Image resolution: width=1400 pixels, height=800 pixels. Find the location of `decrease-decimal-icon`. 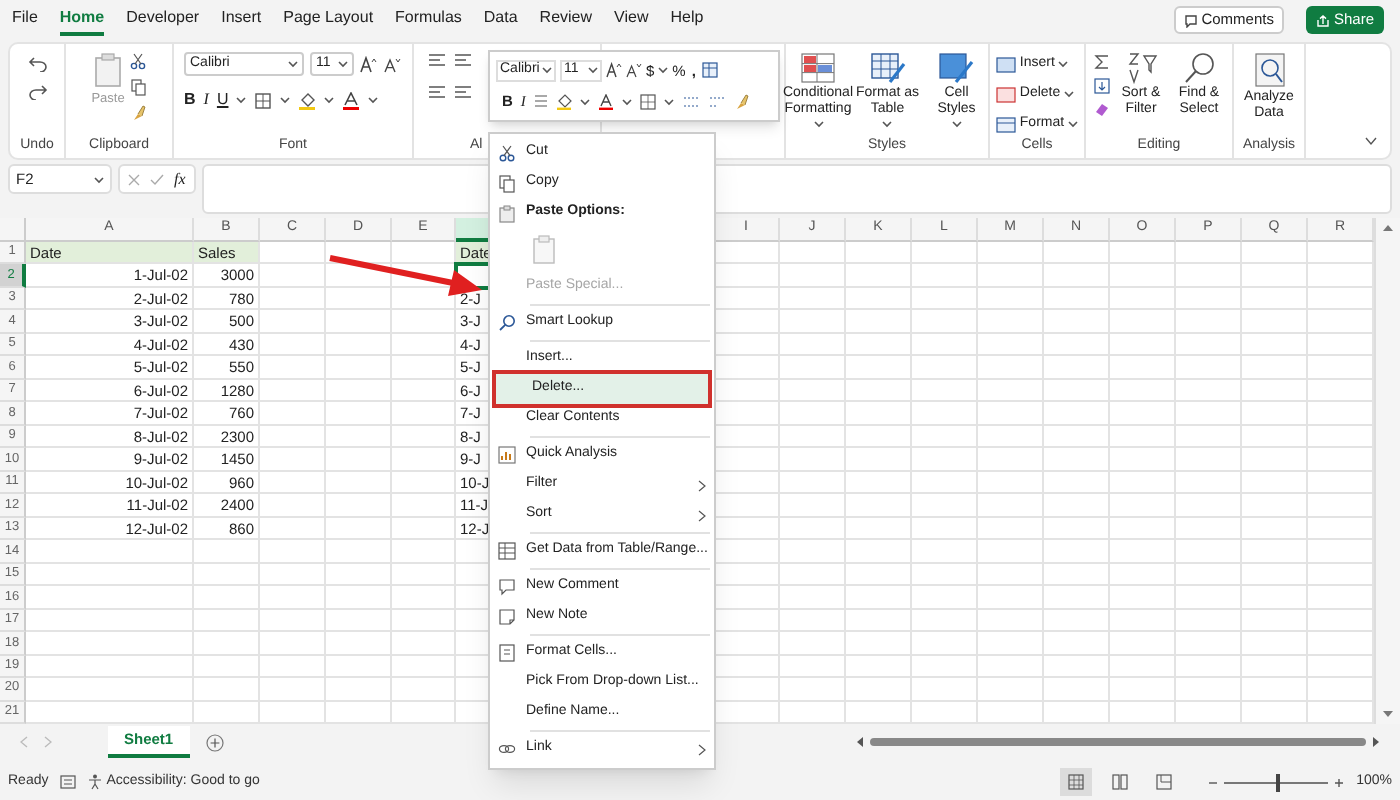

decrease-decimal-icon is located at coordinates (716, 101).